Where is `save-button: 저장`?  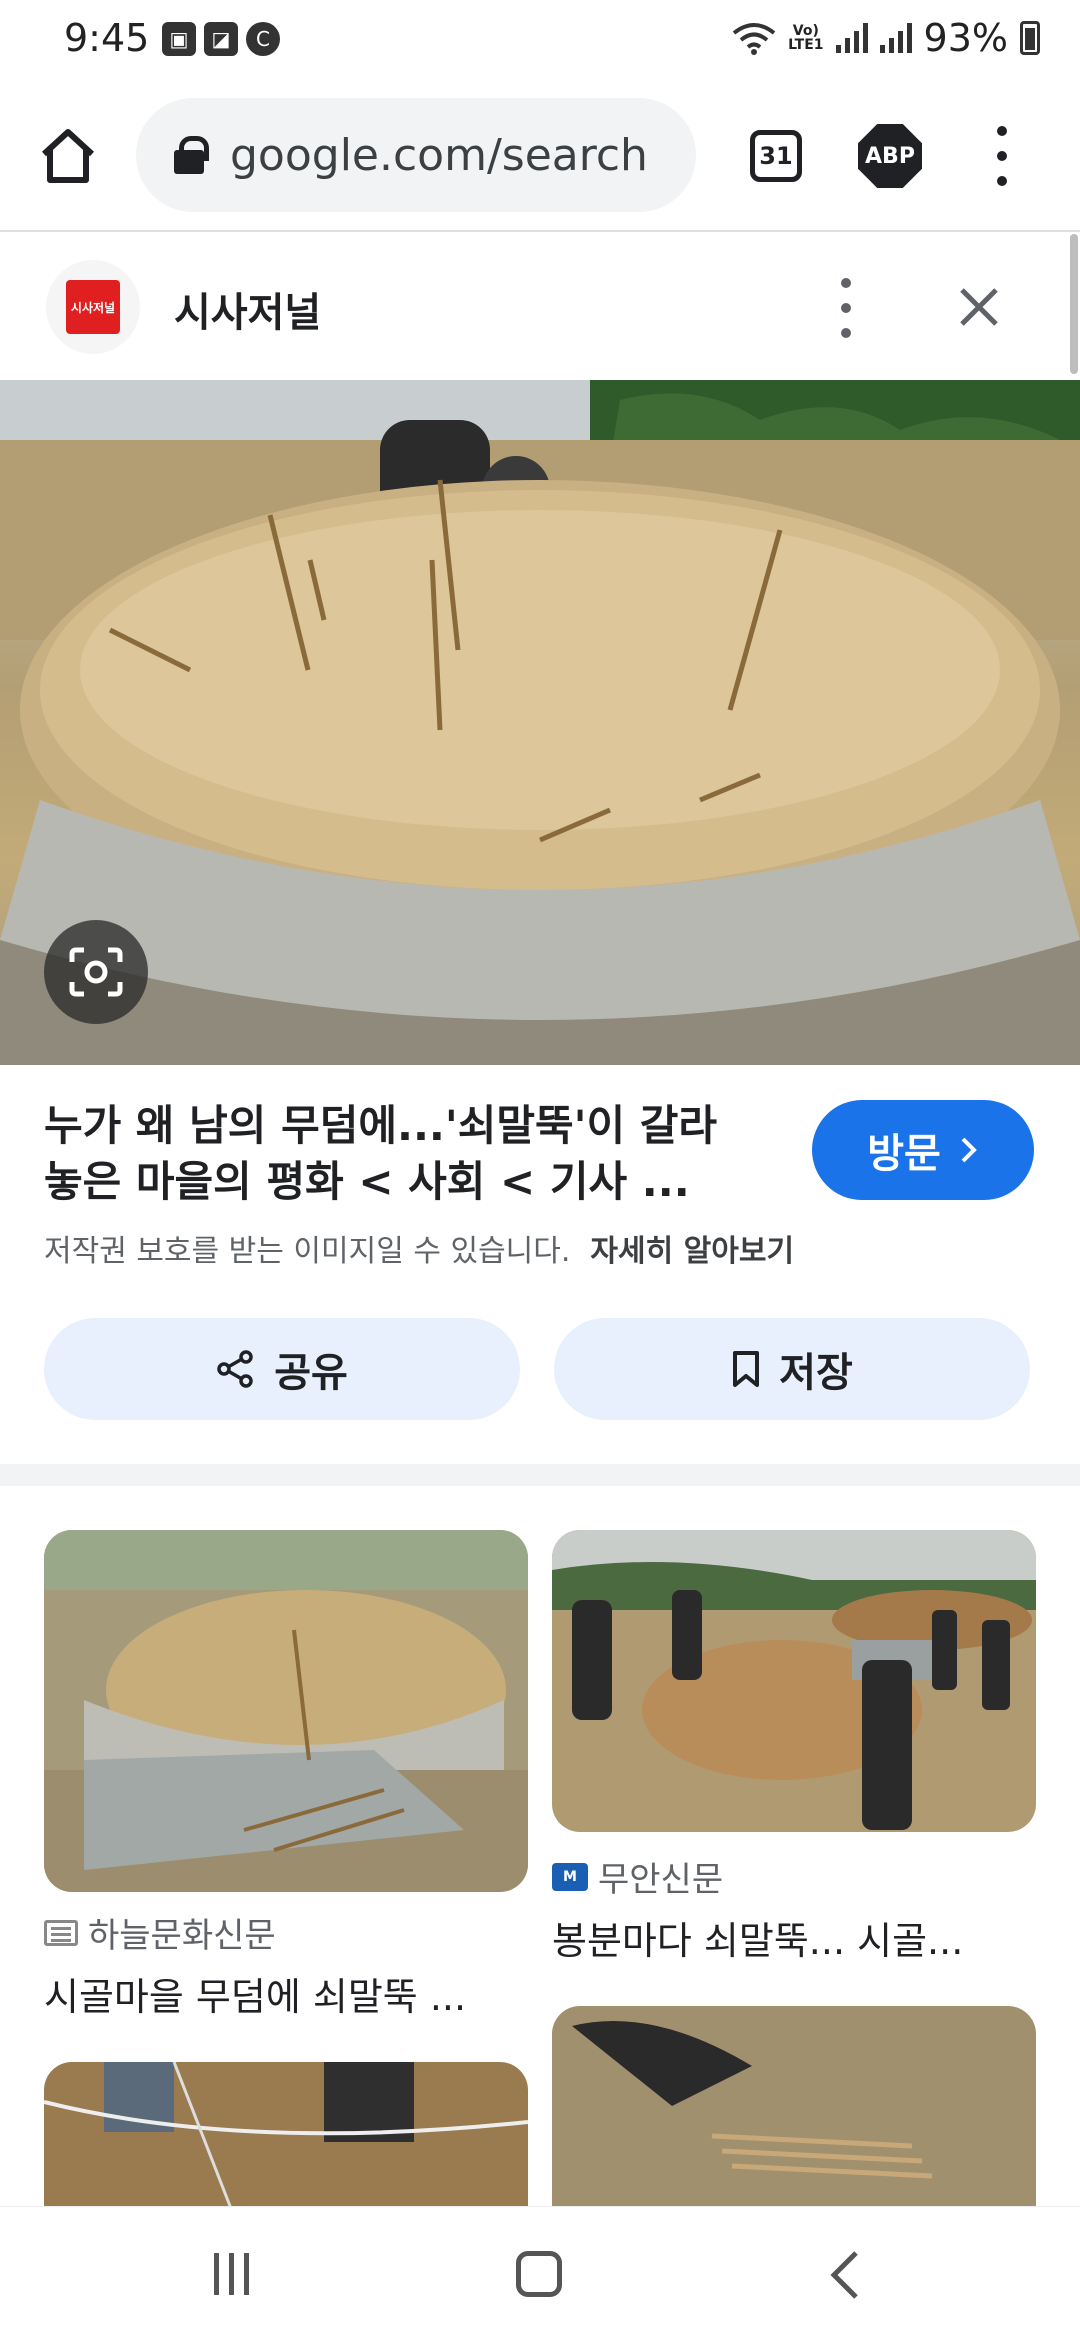 save-button: 저장 is located at coordinates (792, 1369).